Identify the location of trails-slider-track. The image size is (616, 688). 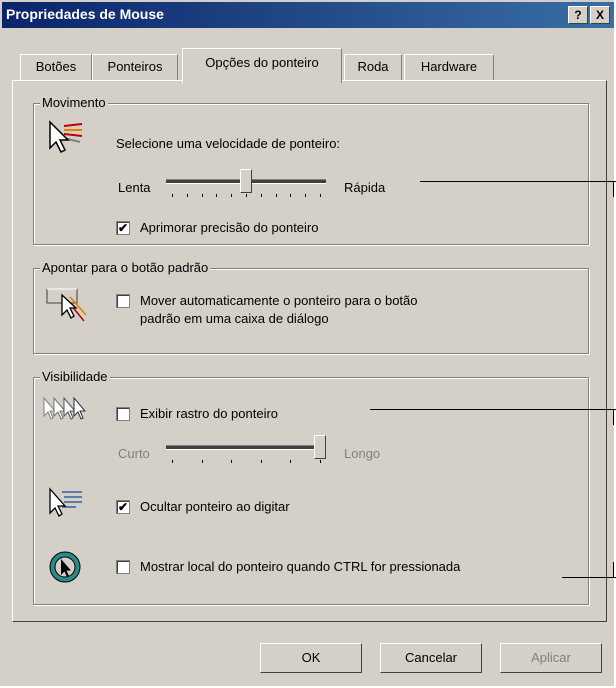
(246, 447).